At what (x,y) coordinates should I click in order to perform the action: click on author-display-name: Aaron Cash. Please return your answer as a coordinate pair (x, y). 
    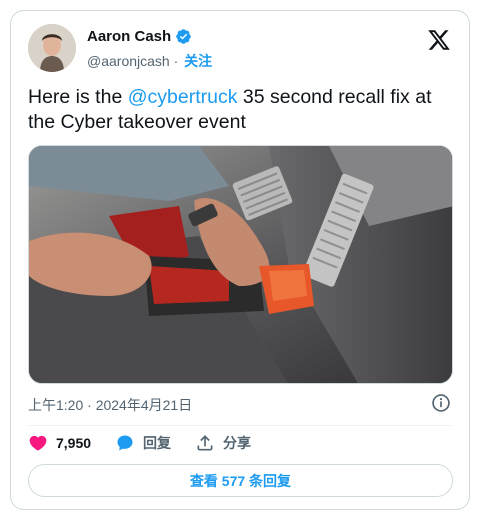
    Looking at the image, I should click on (129, 36).